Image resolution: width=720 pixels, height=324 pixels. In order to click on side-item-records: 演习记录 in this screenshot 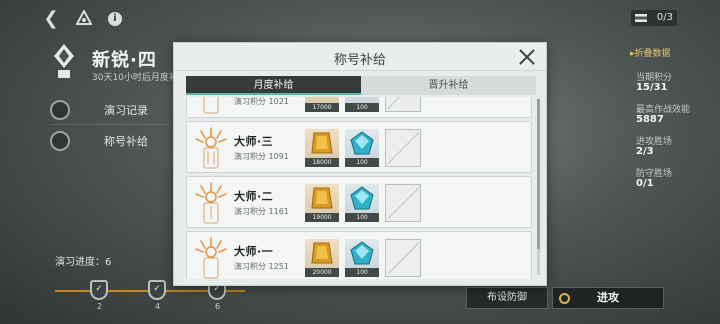, I will do `click(99, 110)`.